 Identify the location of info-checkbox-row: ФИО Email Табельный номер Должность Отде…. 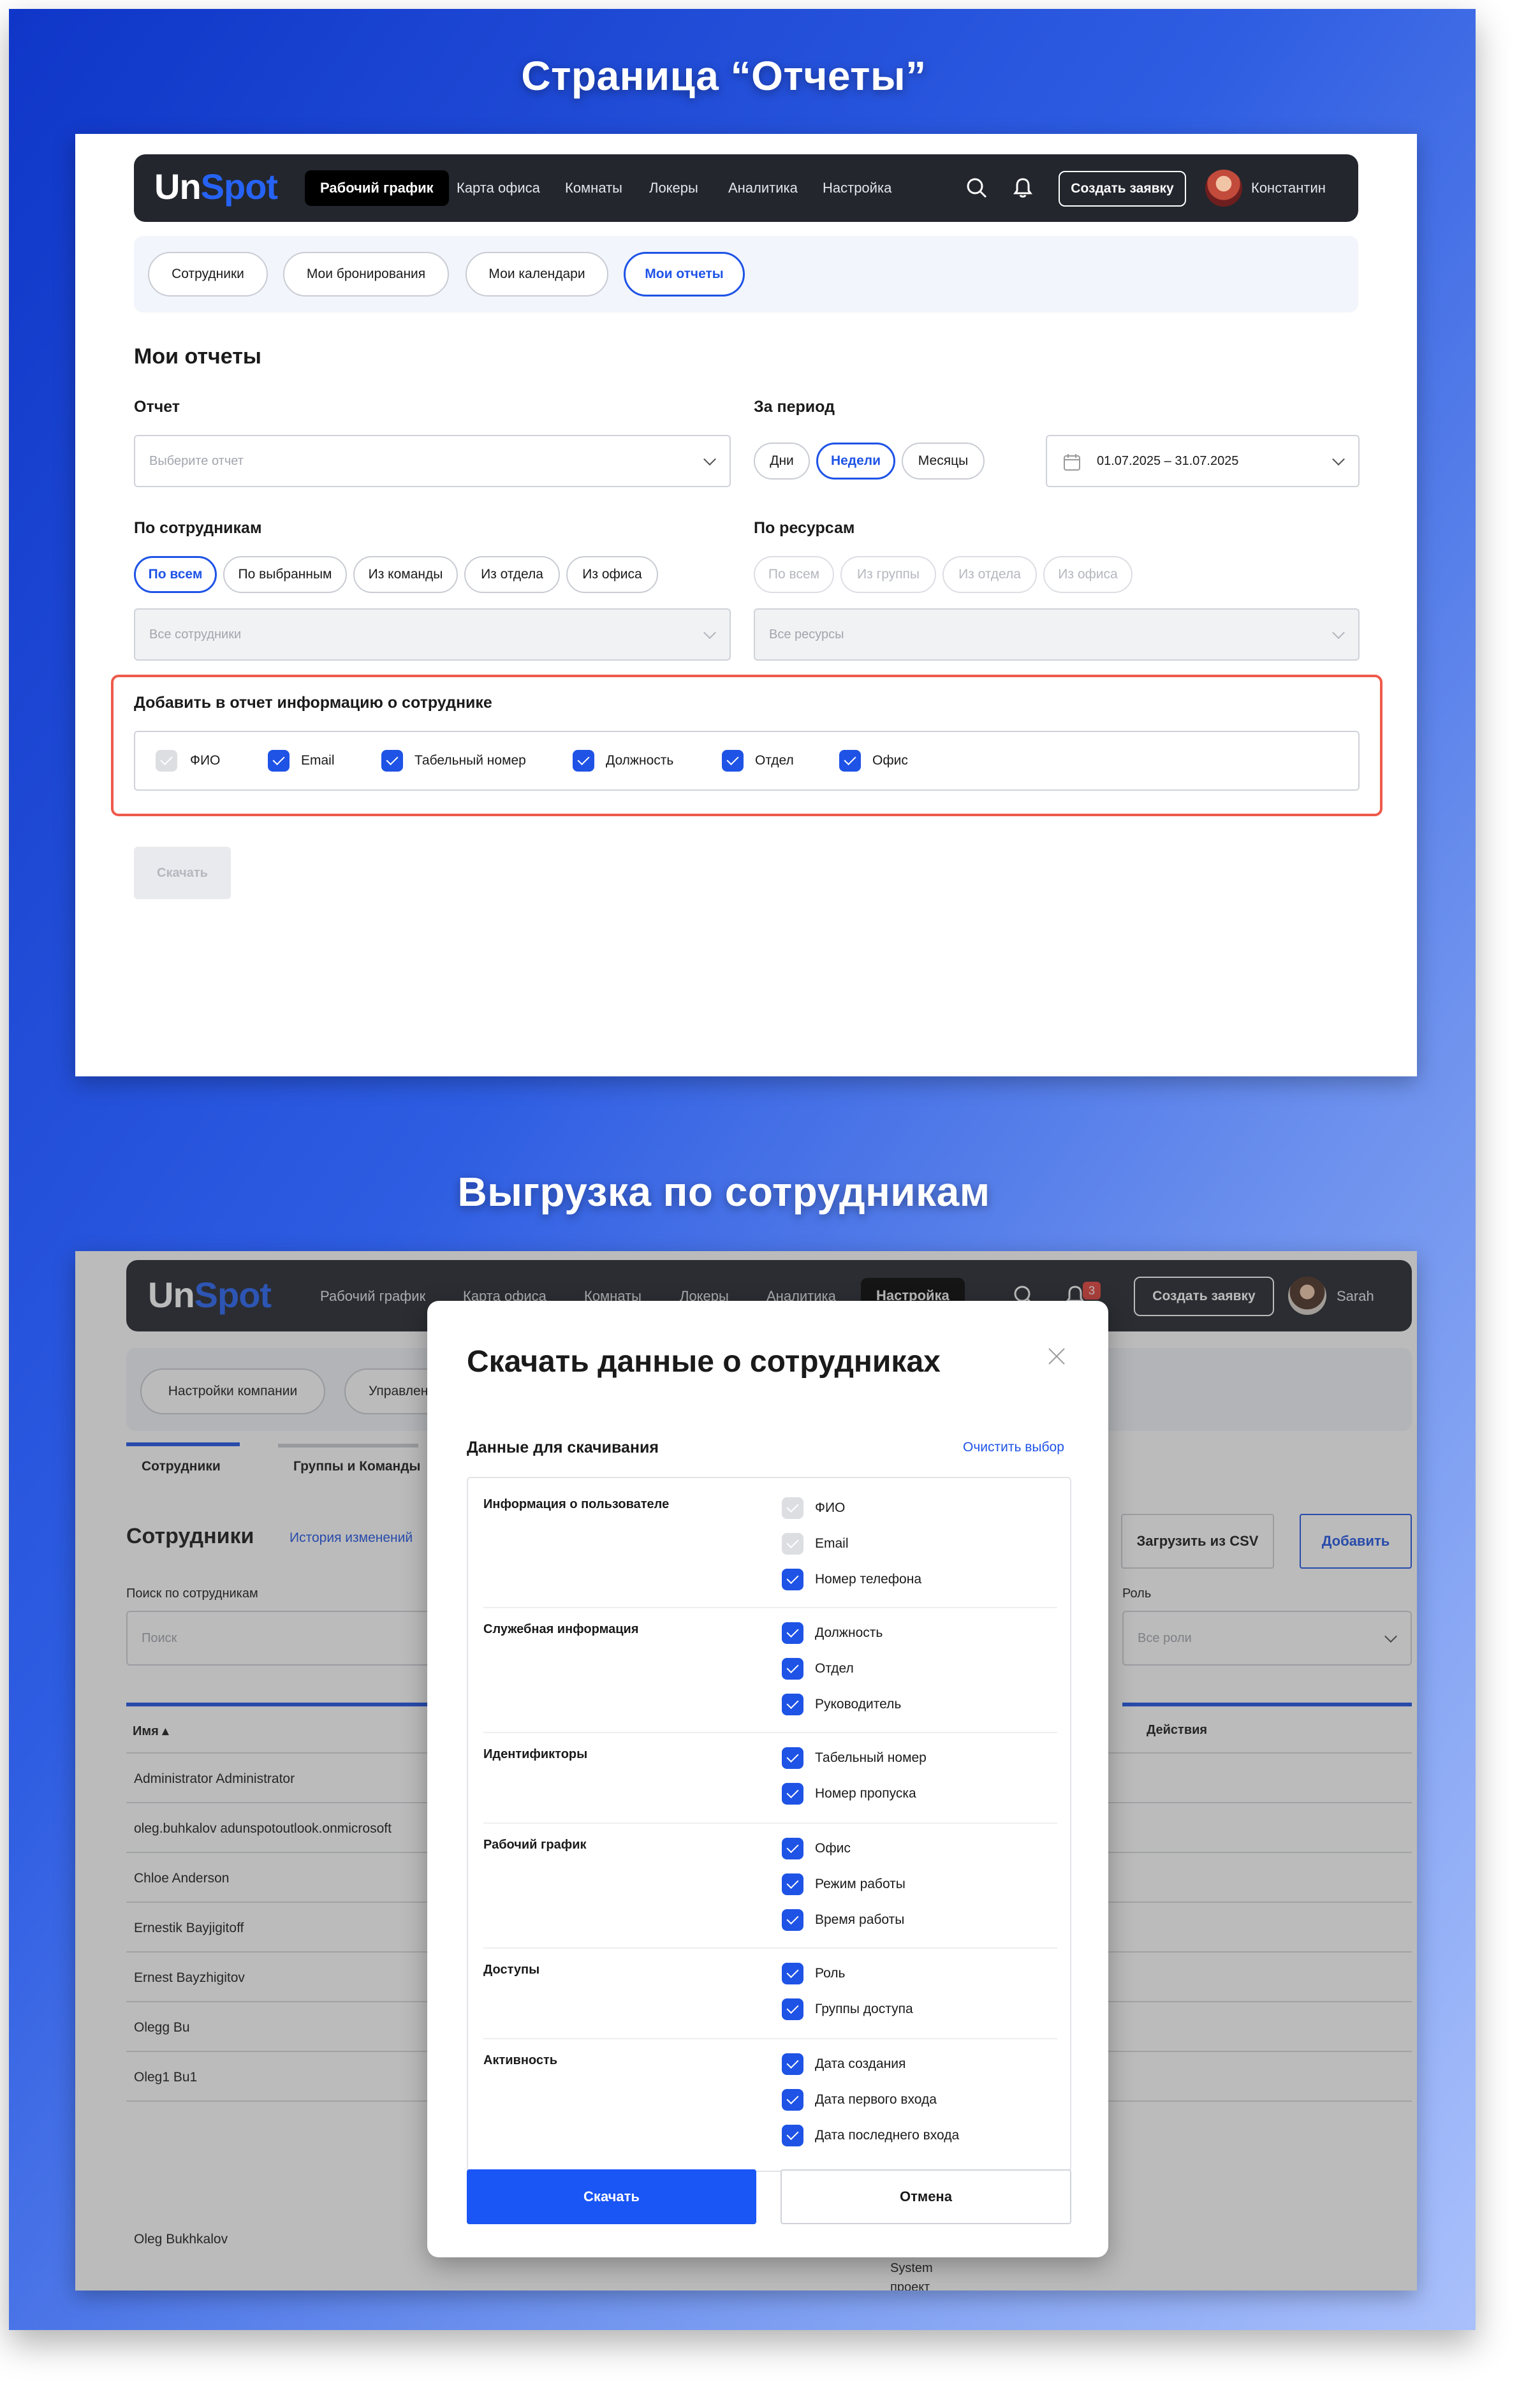
(747, 761).